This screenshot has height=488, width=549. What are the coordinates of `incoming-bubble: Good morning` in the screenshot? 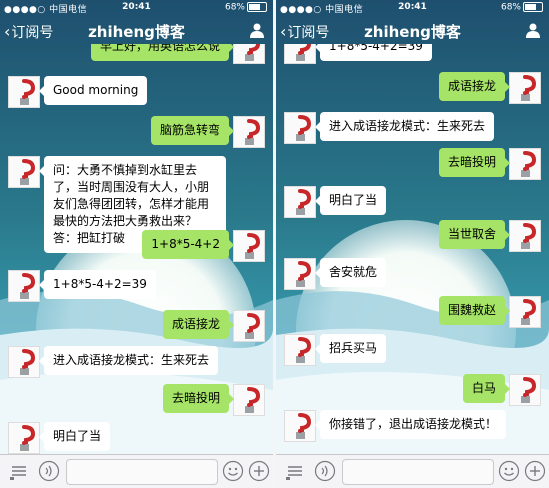 It's located at (93, 90).